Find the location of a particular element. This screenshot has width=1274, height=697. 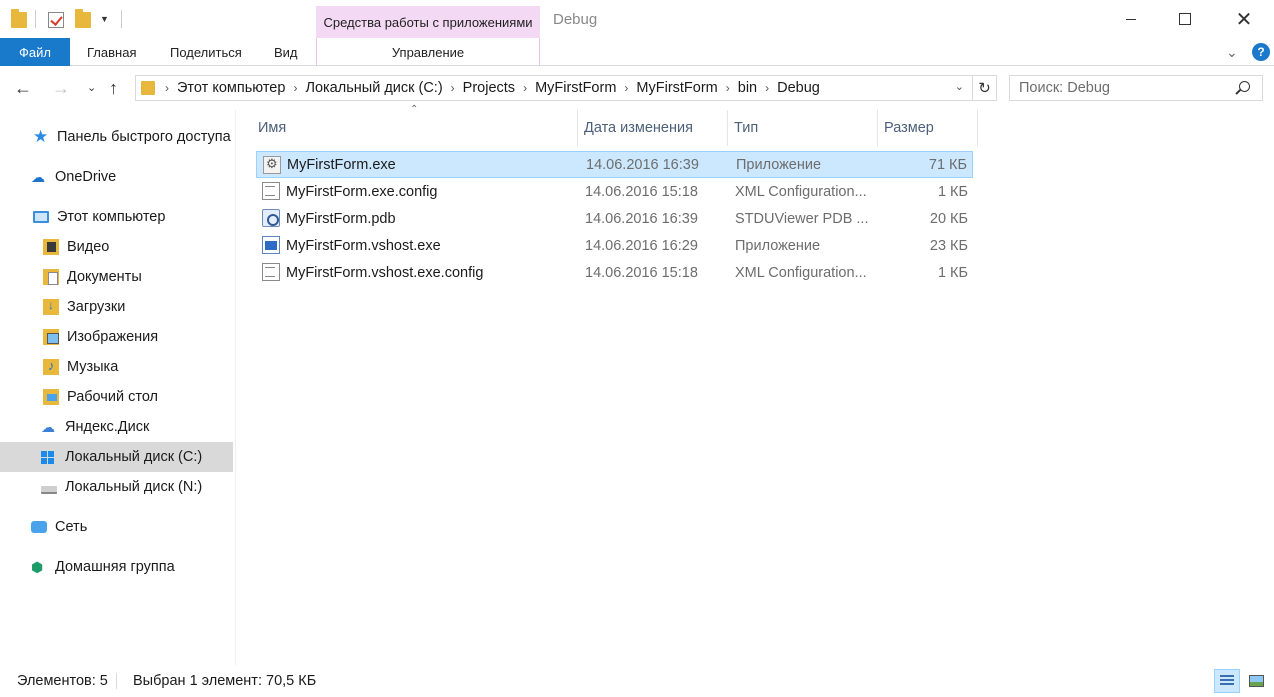

folder-icon is located at coordinates (19, 18).